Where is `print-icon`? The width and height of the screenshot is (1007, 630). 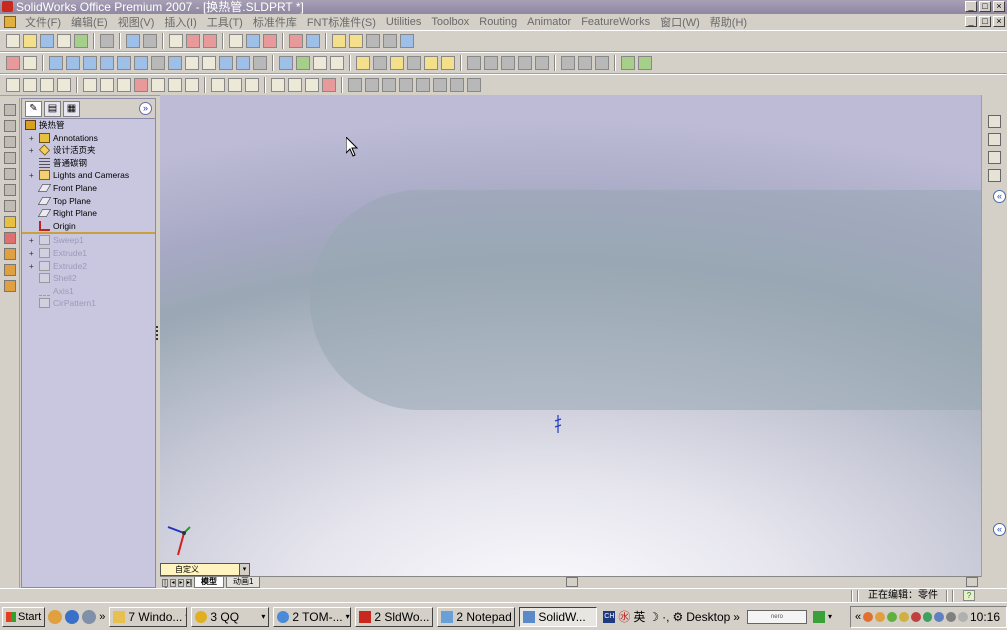
print-icon is located at coordinates (64, 41).